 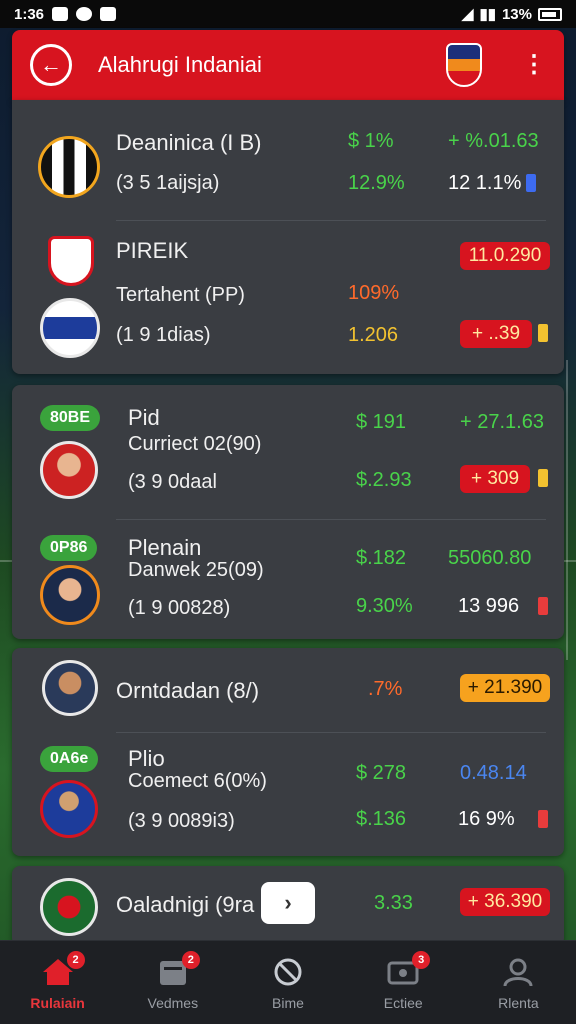 What do you see at coordinates (165, 547) in the screenshot?
I see `player-name: Plenain` at bounding box center [165, 547].